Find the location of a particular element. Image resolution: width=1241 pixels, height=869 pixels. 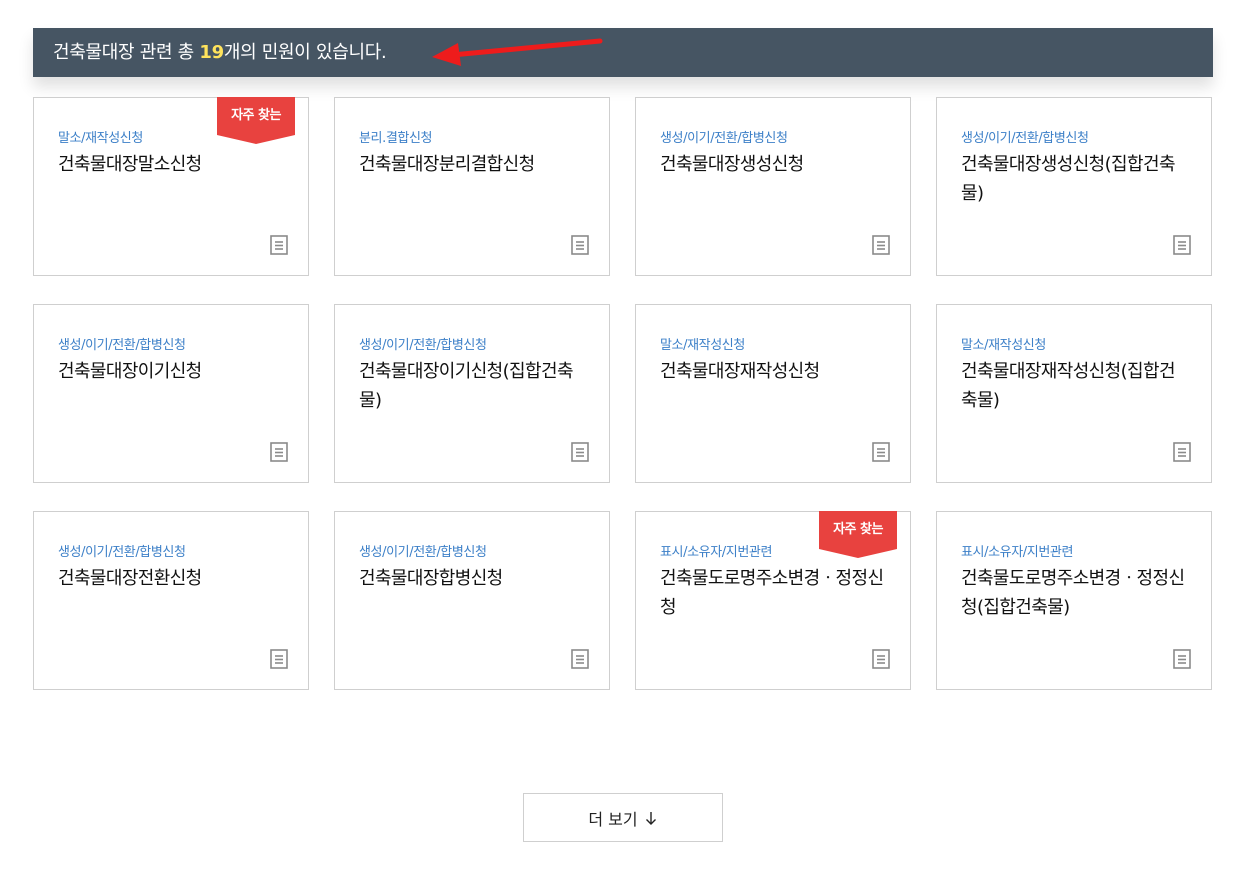

complaint-card: 표시/소유자/지번관련 건축물도로명주소변경ㆍ정정신청(집합건축물) is located at coordinates (1074, 600).